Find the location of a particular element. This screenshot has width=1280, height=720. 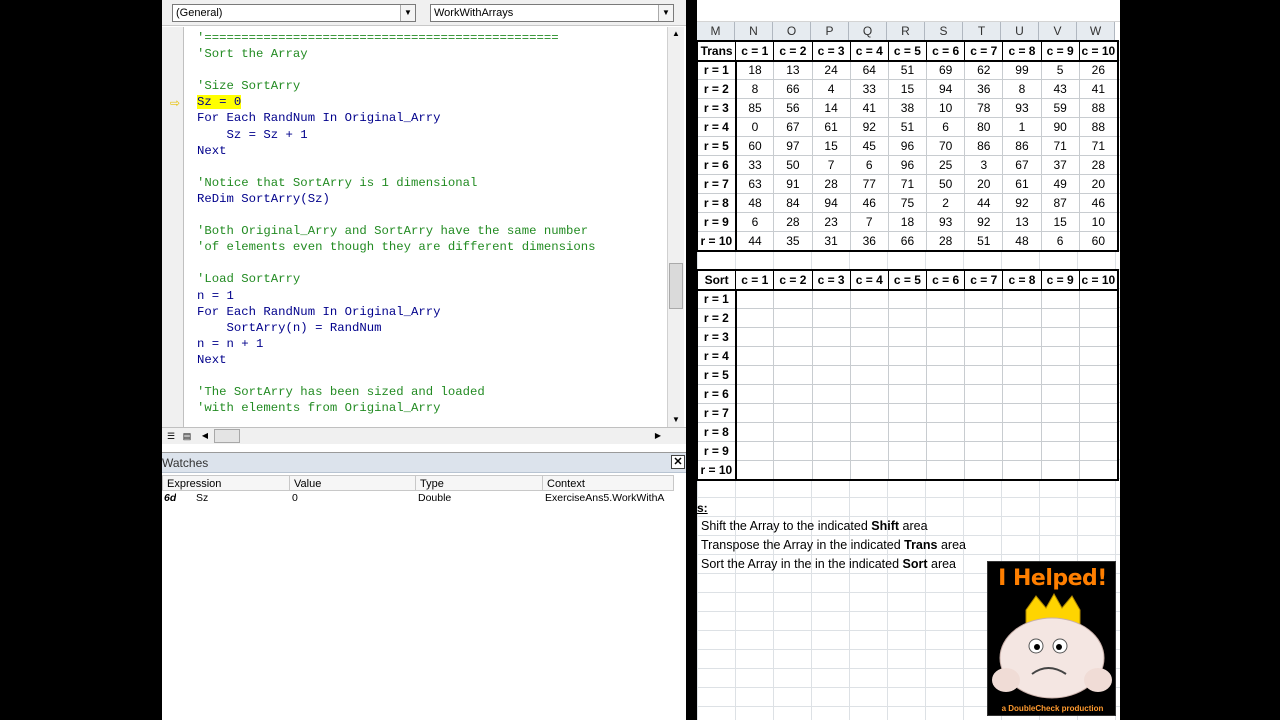

scroll-left-icon: ◀ is located at coordinates (205, 436).